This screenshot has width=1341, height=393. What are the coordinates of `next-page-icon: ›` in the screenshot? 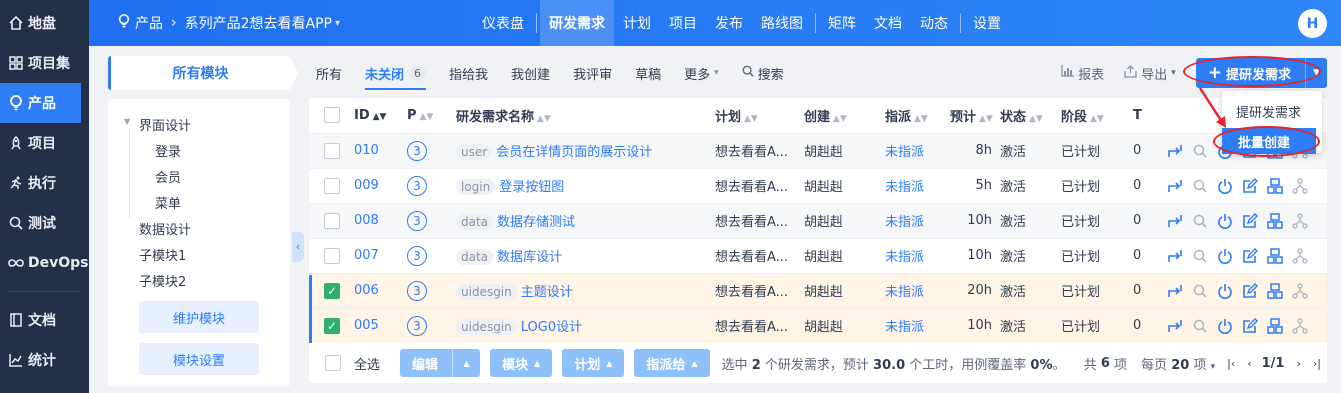 It's located at (1298, 363).